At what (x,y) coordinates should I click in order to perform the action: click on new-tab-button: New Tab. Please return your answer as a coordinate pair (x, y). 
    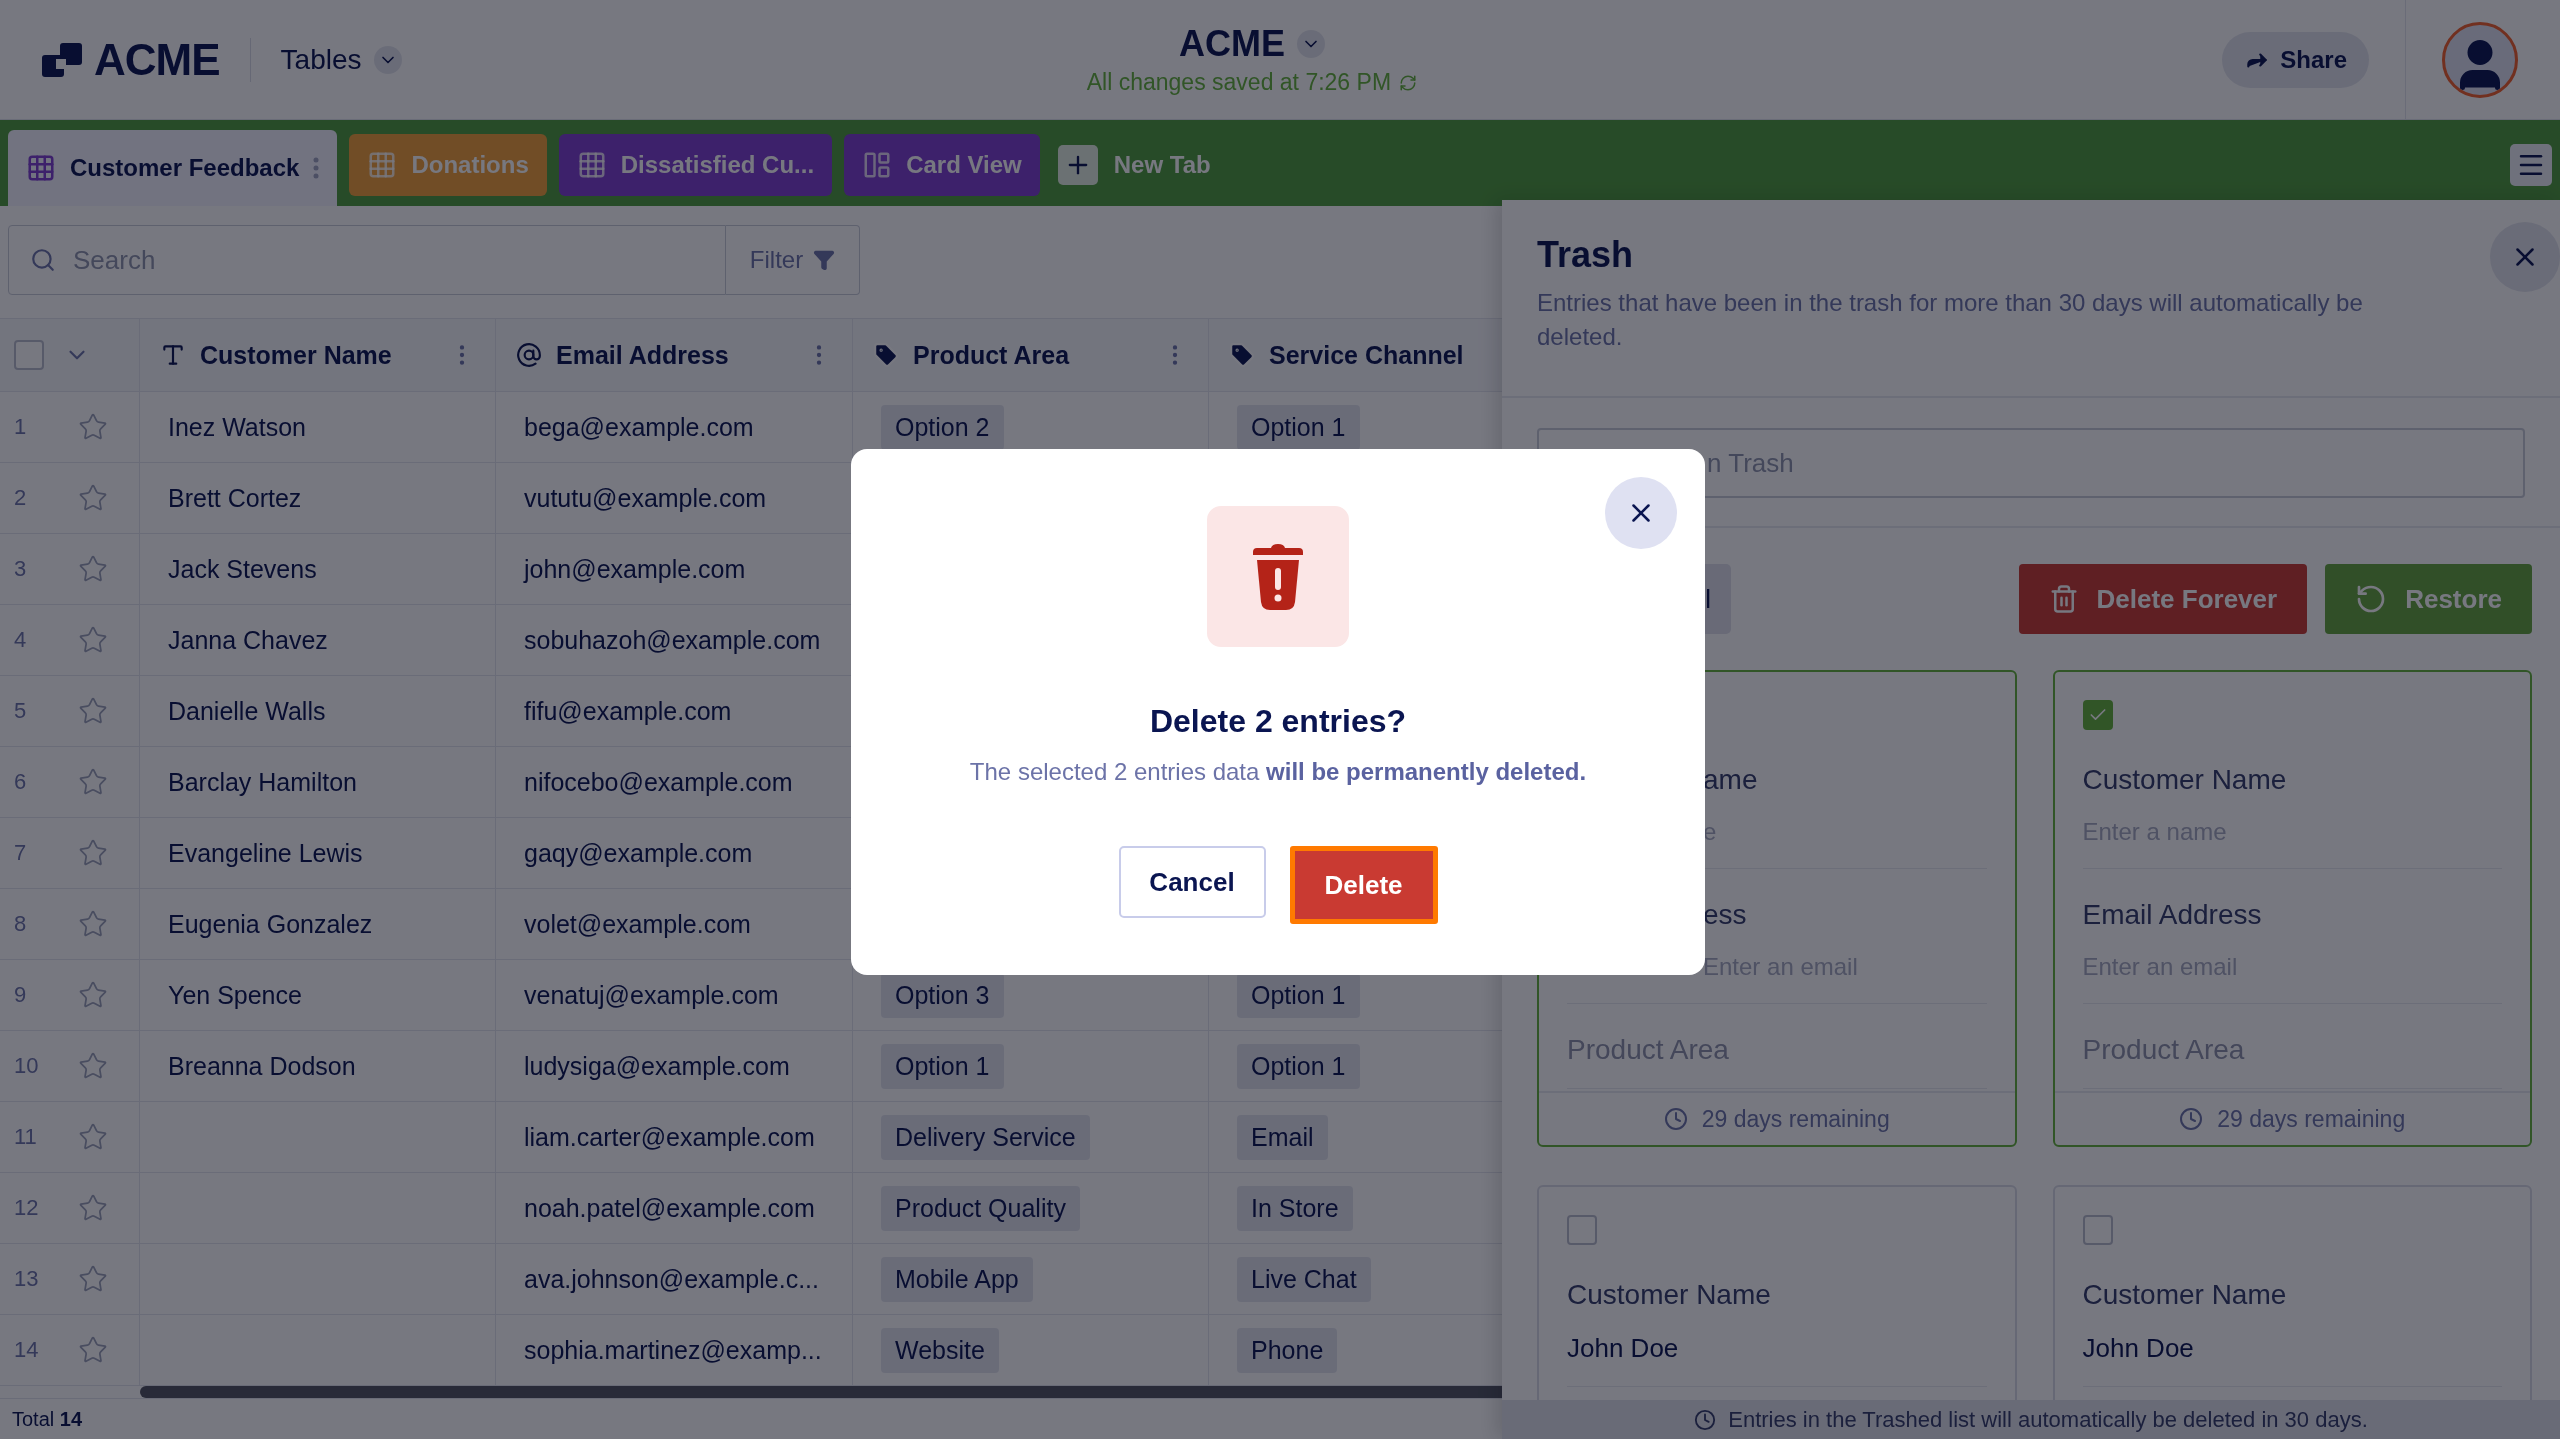
    Looking at the image, I should click on (1134, 165).